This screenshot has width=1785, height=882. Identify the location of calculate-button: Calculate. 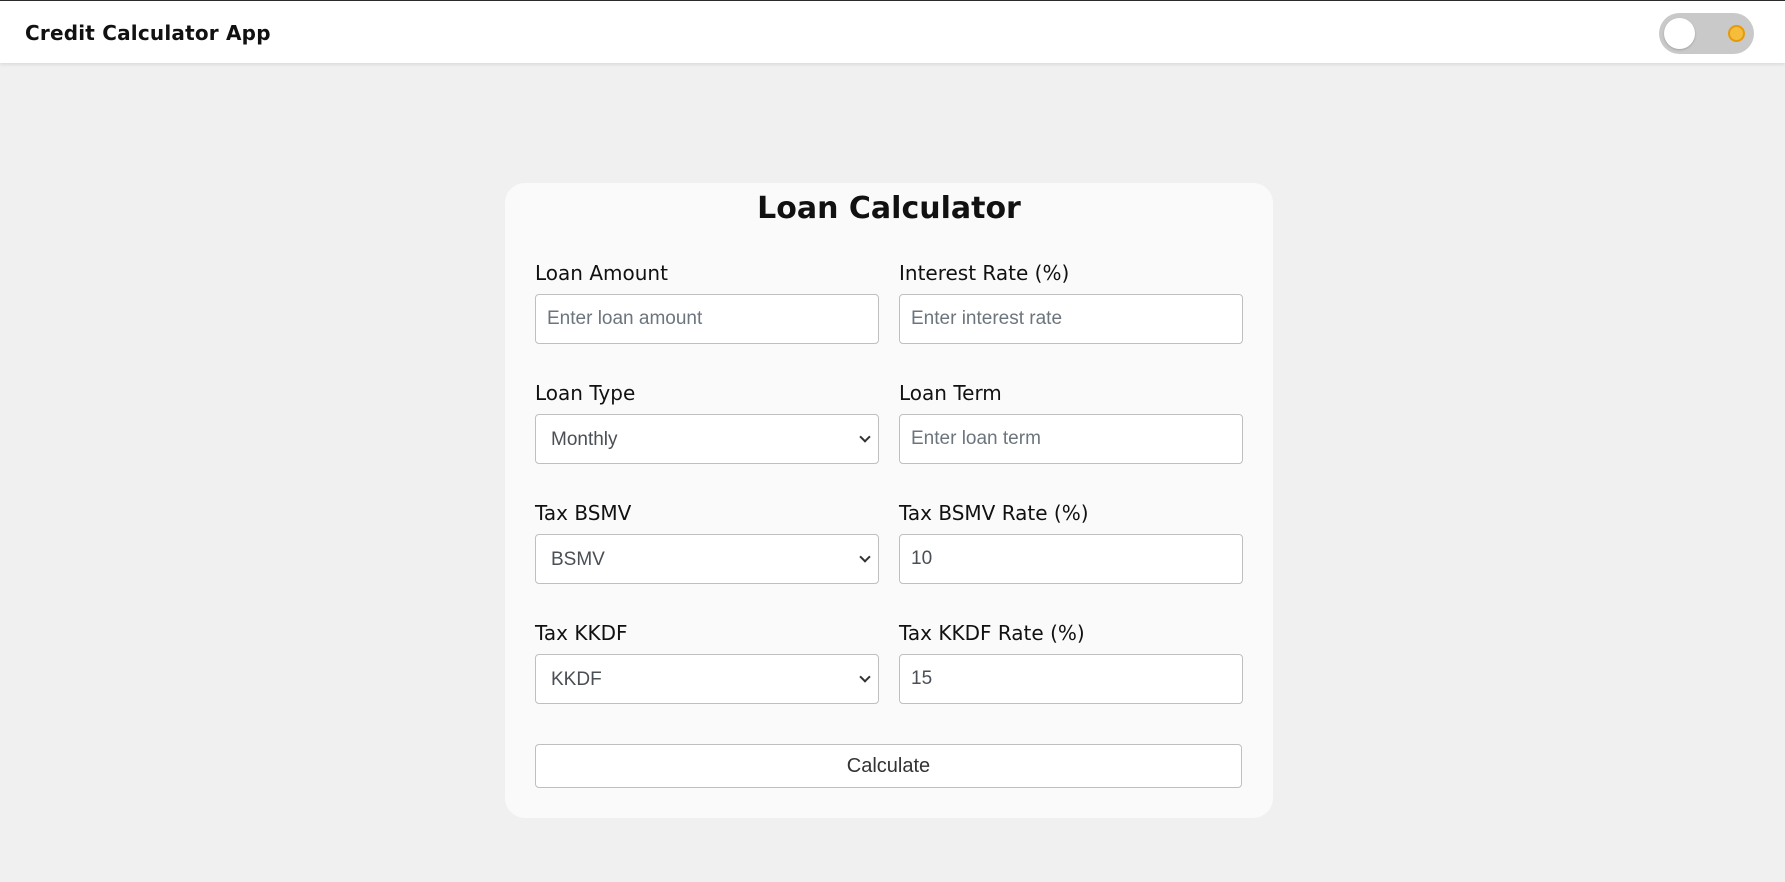
(888, 766).